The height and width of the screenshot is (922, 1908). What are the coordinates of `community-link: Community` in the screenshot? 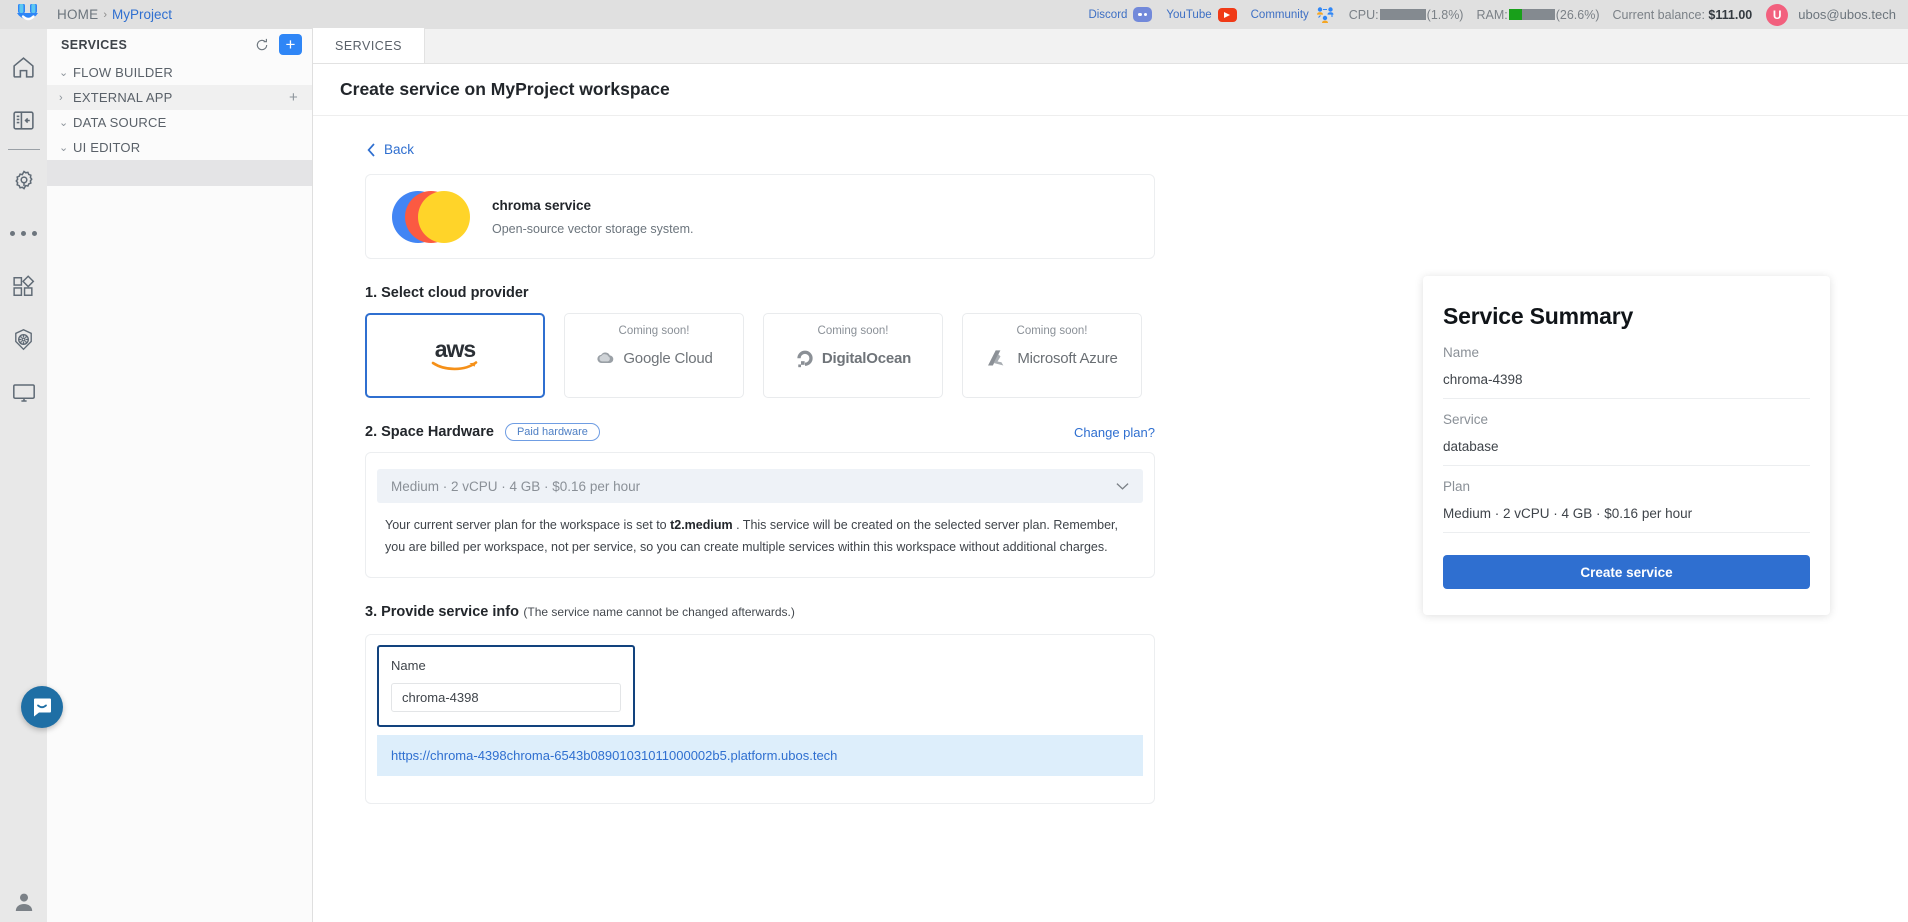 It's located at (1293, 15).